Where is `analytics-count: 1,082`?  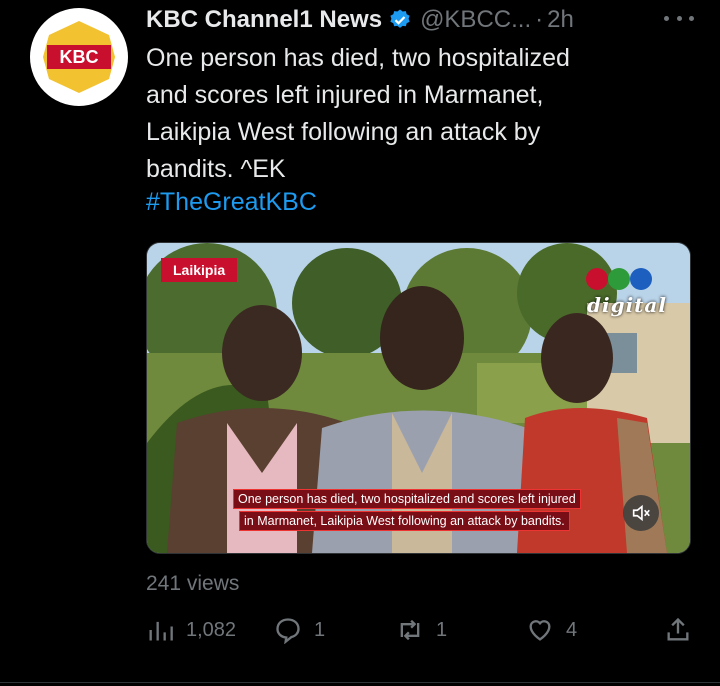 analytics-count: 1,082 is located at coordinates (211, 629).